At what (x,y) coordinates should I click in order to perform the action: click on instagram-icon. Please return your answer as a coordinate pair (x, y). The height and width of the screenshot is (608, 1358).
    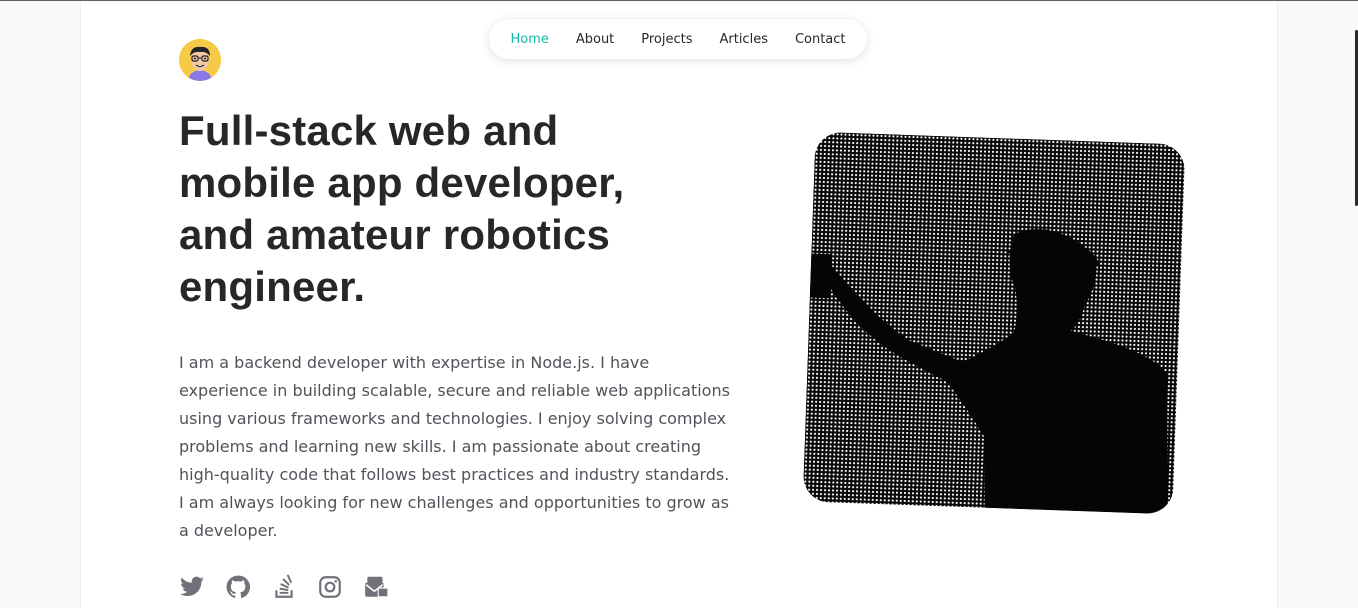
    Looking at the image, I should click on (330, 587).